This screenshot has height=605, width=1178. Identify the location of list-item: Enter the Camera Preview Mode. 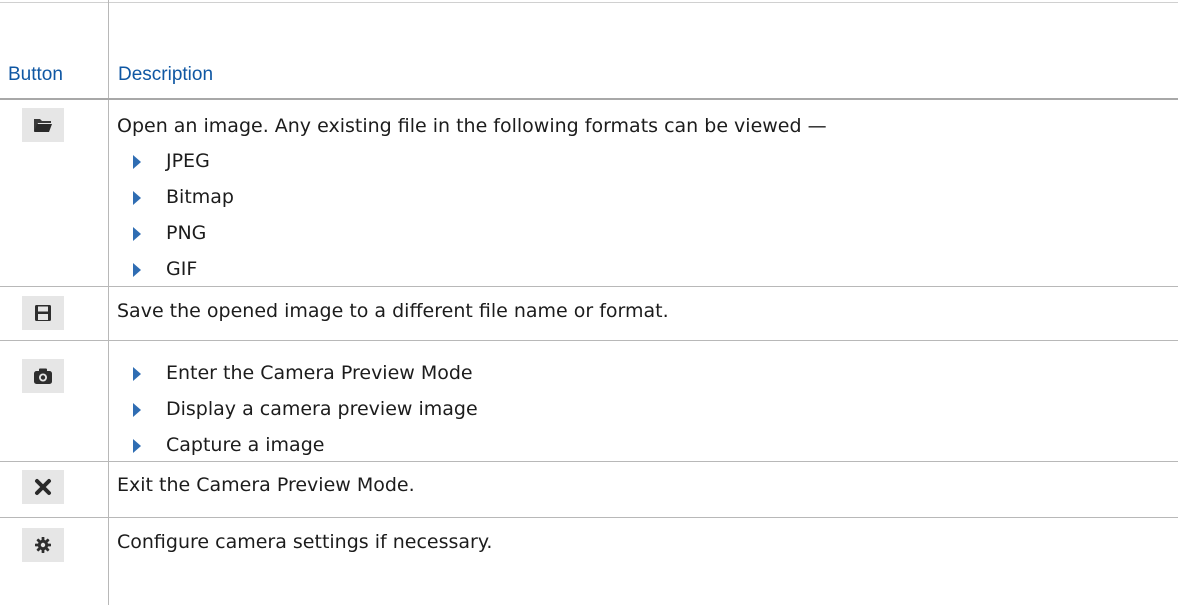
(319, 373).